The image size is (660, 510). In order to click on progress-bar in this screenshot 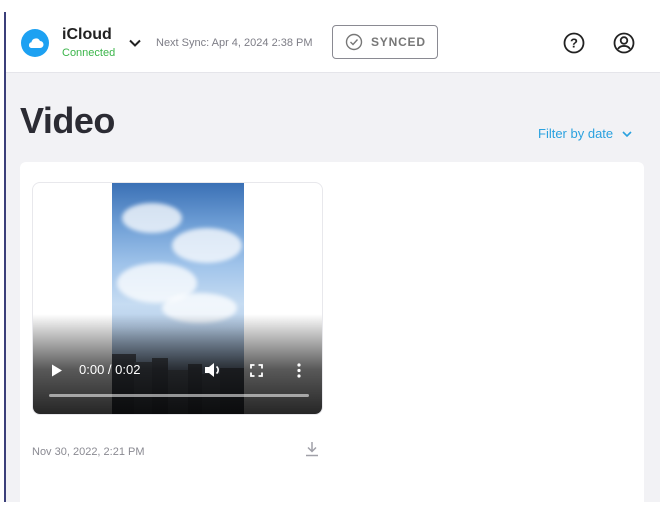, I will do `click(179, 395)`.